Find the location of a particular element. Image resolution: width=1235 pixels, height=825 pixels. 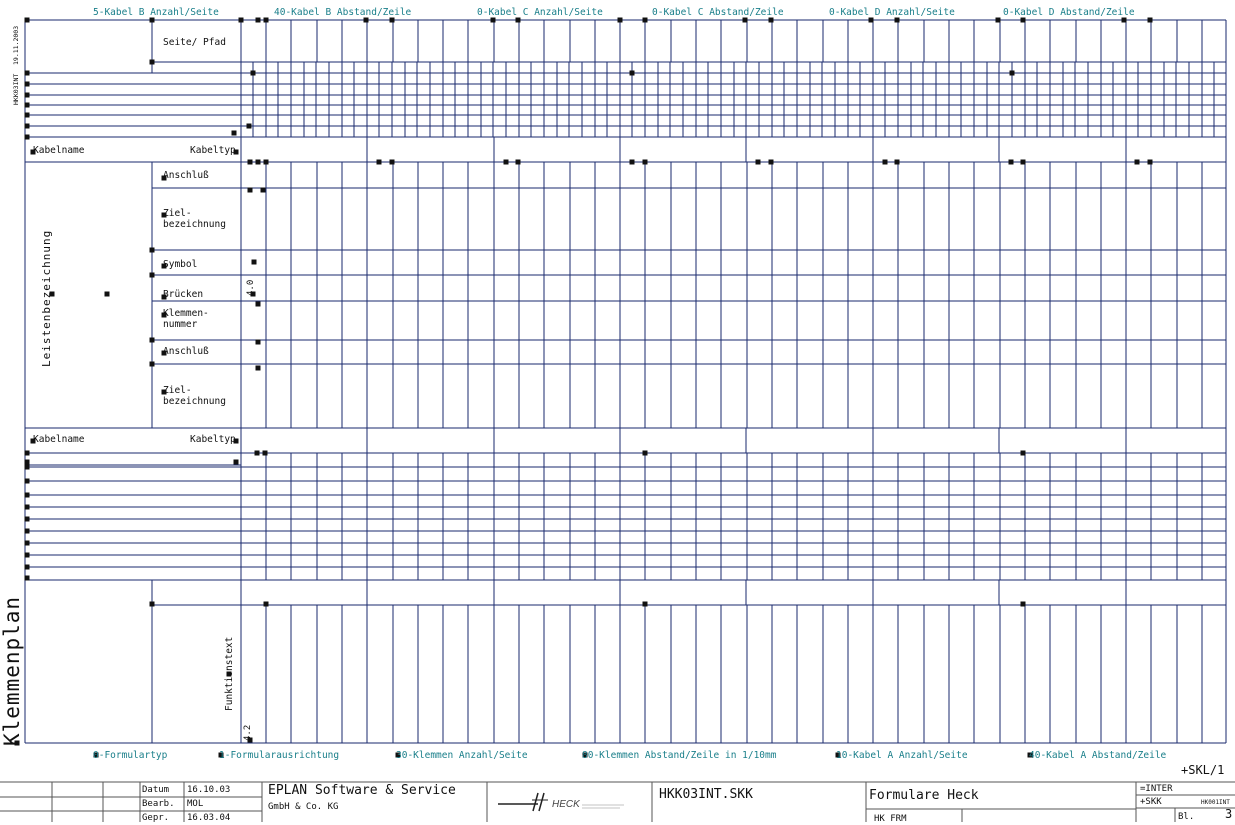

footer-param-formulartyp: 0-Formulartyp is located at coordinates (130, 755).